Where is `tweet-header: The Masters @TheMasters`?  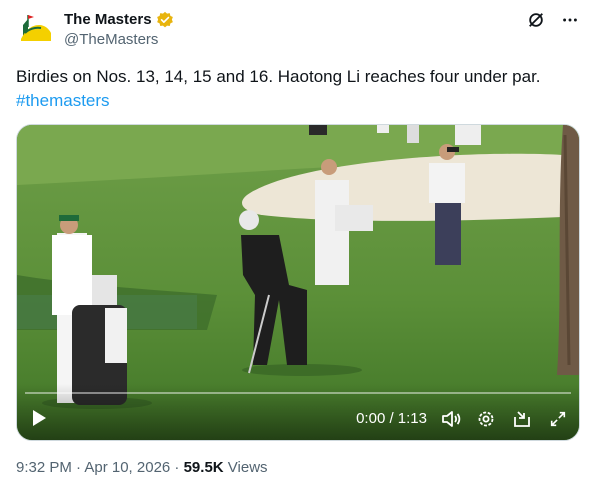 tweet-header: The Masters @TheMasters is located at coordinates (298, 30).